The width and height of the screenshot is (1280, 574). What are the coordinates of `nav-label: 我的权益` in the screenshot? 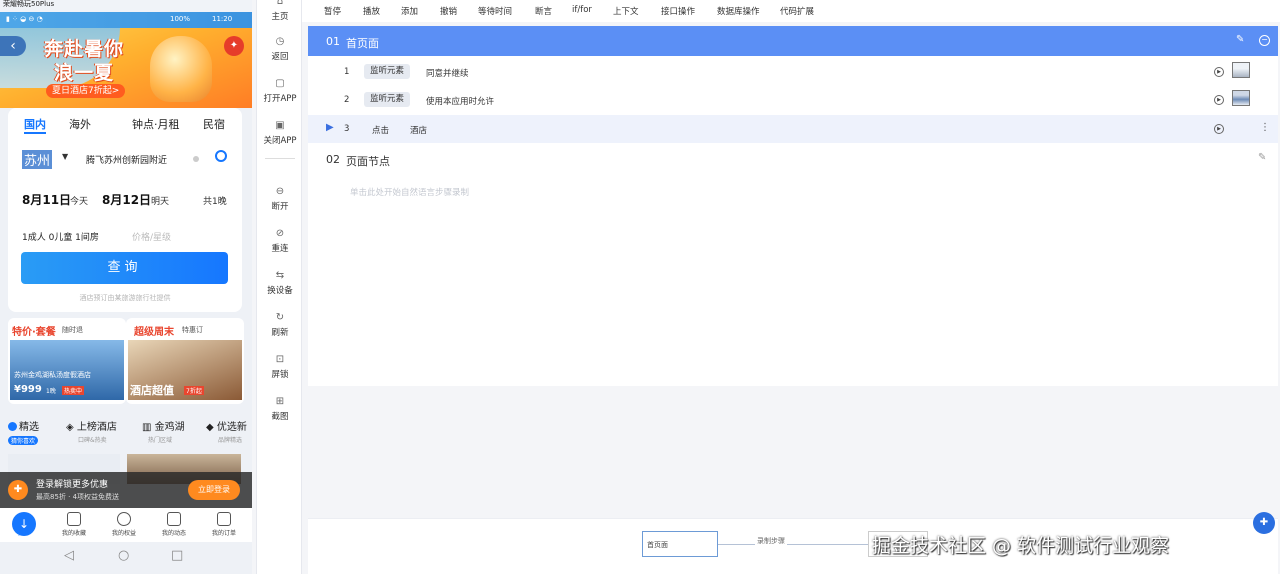 It's located at (123, 533).